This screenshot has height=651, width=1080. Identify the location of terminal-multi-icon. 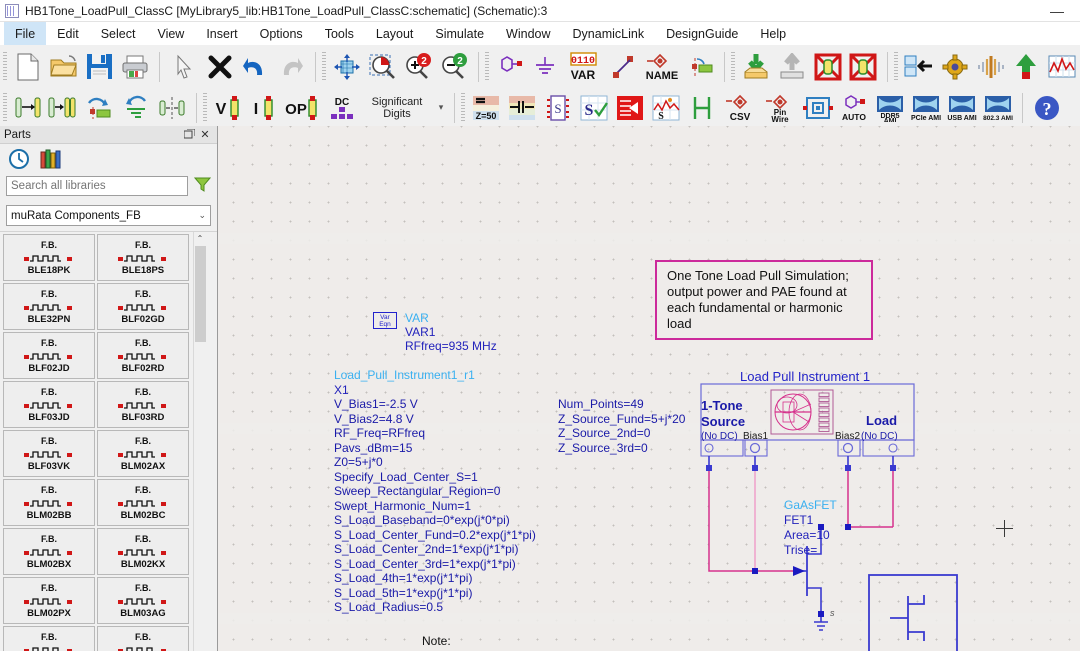
(64, 108).